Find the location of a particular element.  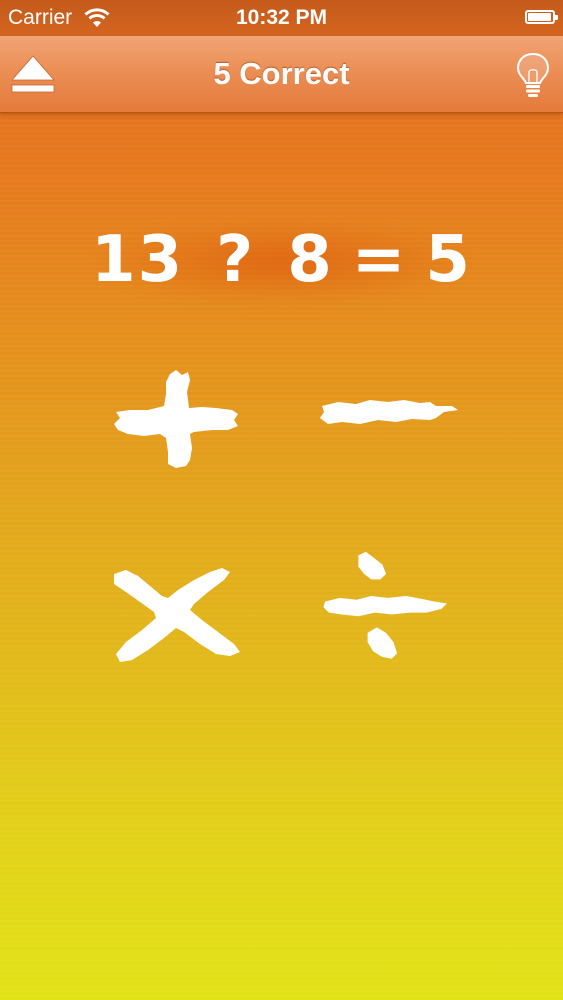

equation-display: 13 ? 8 = 5 is located at coordinates (281, 260).